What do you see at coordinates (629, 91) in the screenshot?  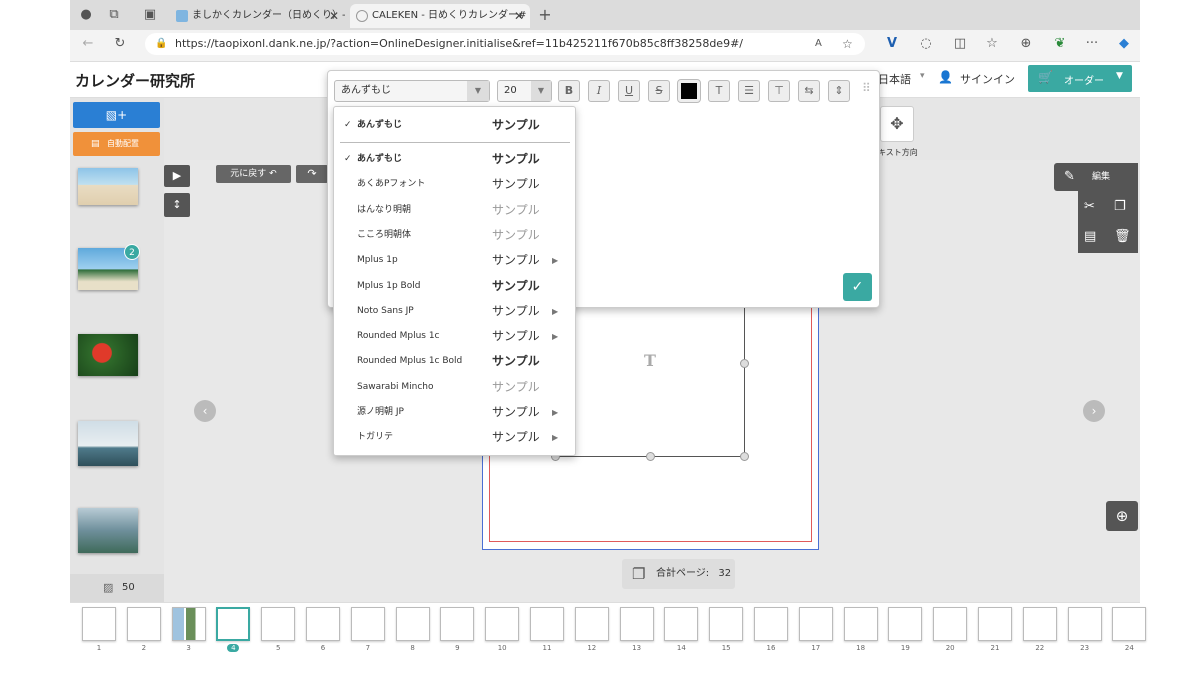 I see `underline-button: U` at bounding box center [629, 91].